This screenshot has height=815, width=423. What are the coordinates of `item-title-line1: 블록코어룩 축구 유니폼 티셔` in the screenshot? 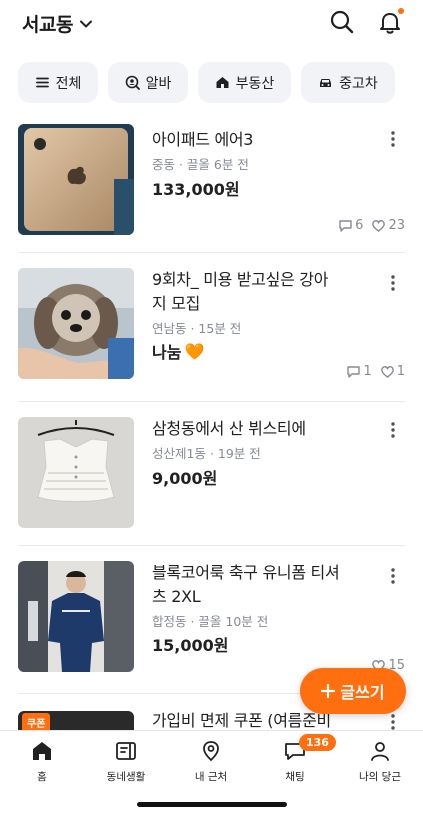 It's located at (246, 572).